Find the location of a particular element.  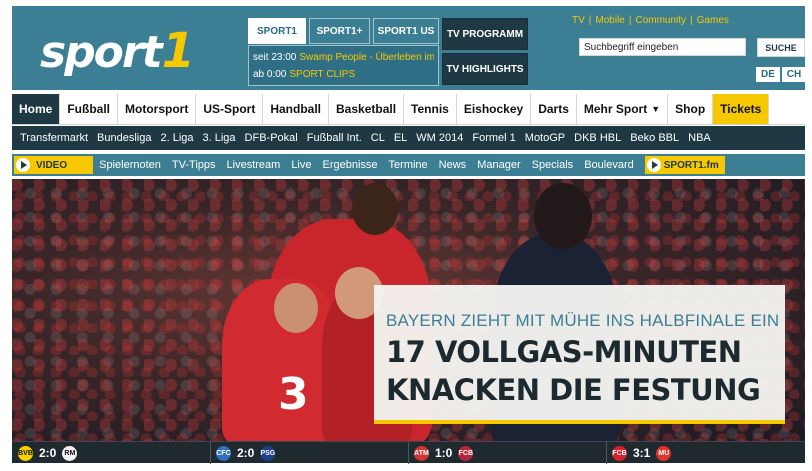

tab-sport1: SPORT1 is located at coordinates (277, 31).